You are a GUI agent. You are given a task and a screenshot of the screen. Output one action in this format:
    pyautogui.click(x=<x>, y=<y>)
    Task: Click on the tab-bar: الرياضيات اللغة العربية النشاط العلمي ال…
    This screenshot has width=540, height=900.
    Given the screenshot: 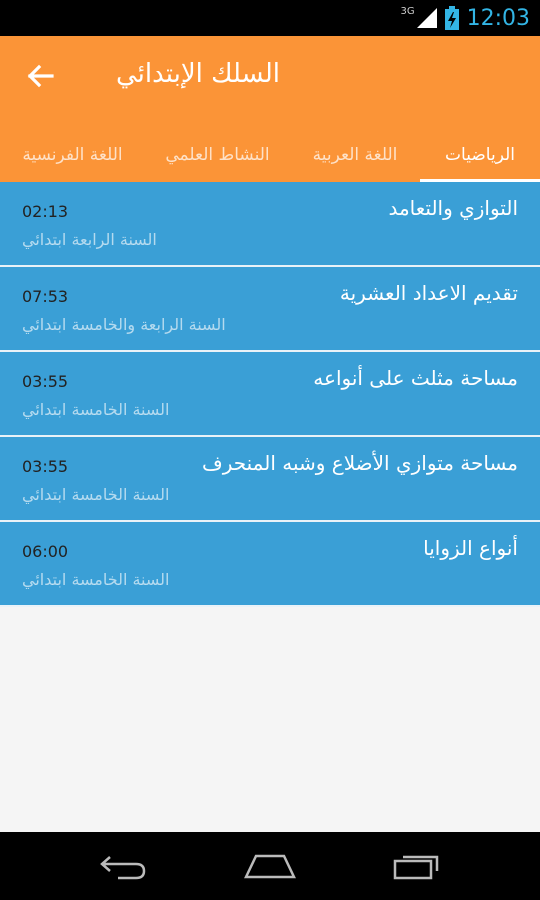 What is the action you would take?
    pyautogui.click(x=270, y=155)
    